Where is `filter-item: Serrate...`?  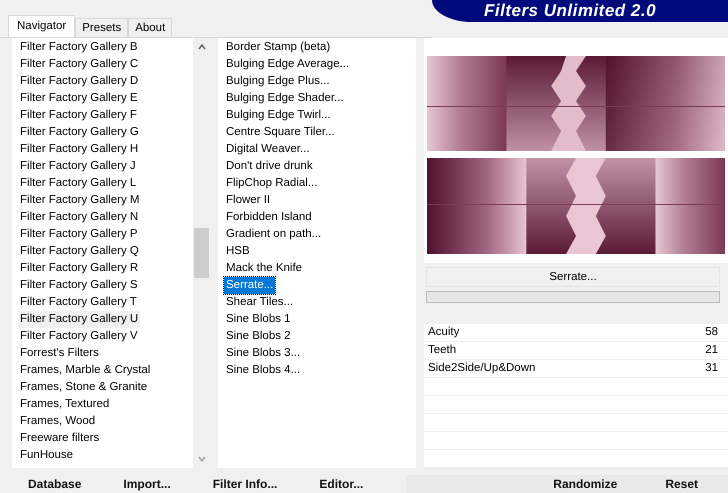 filter-item: Serrate... is located at coordinates (250, 285).